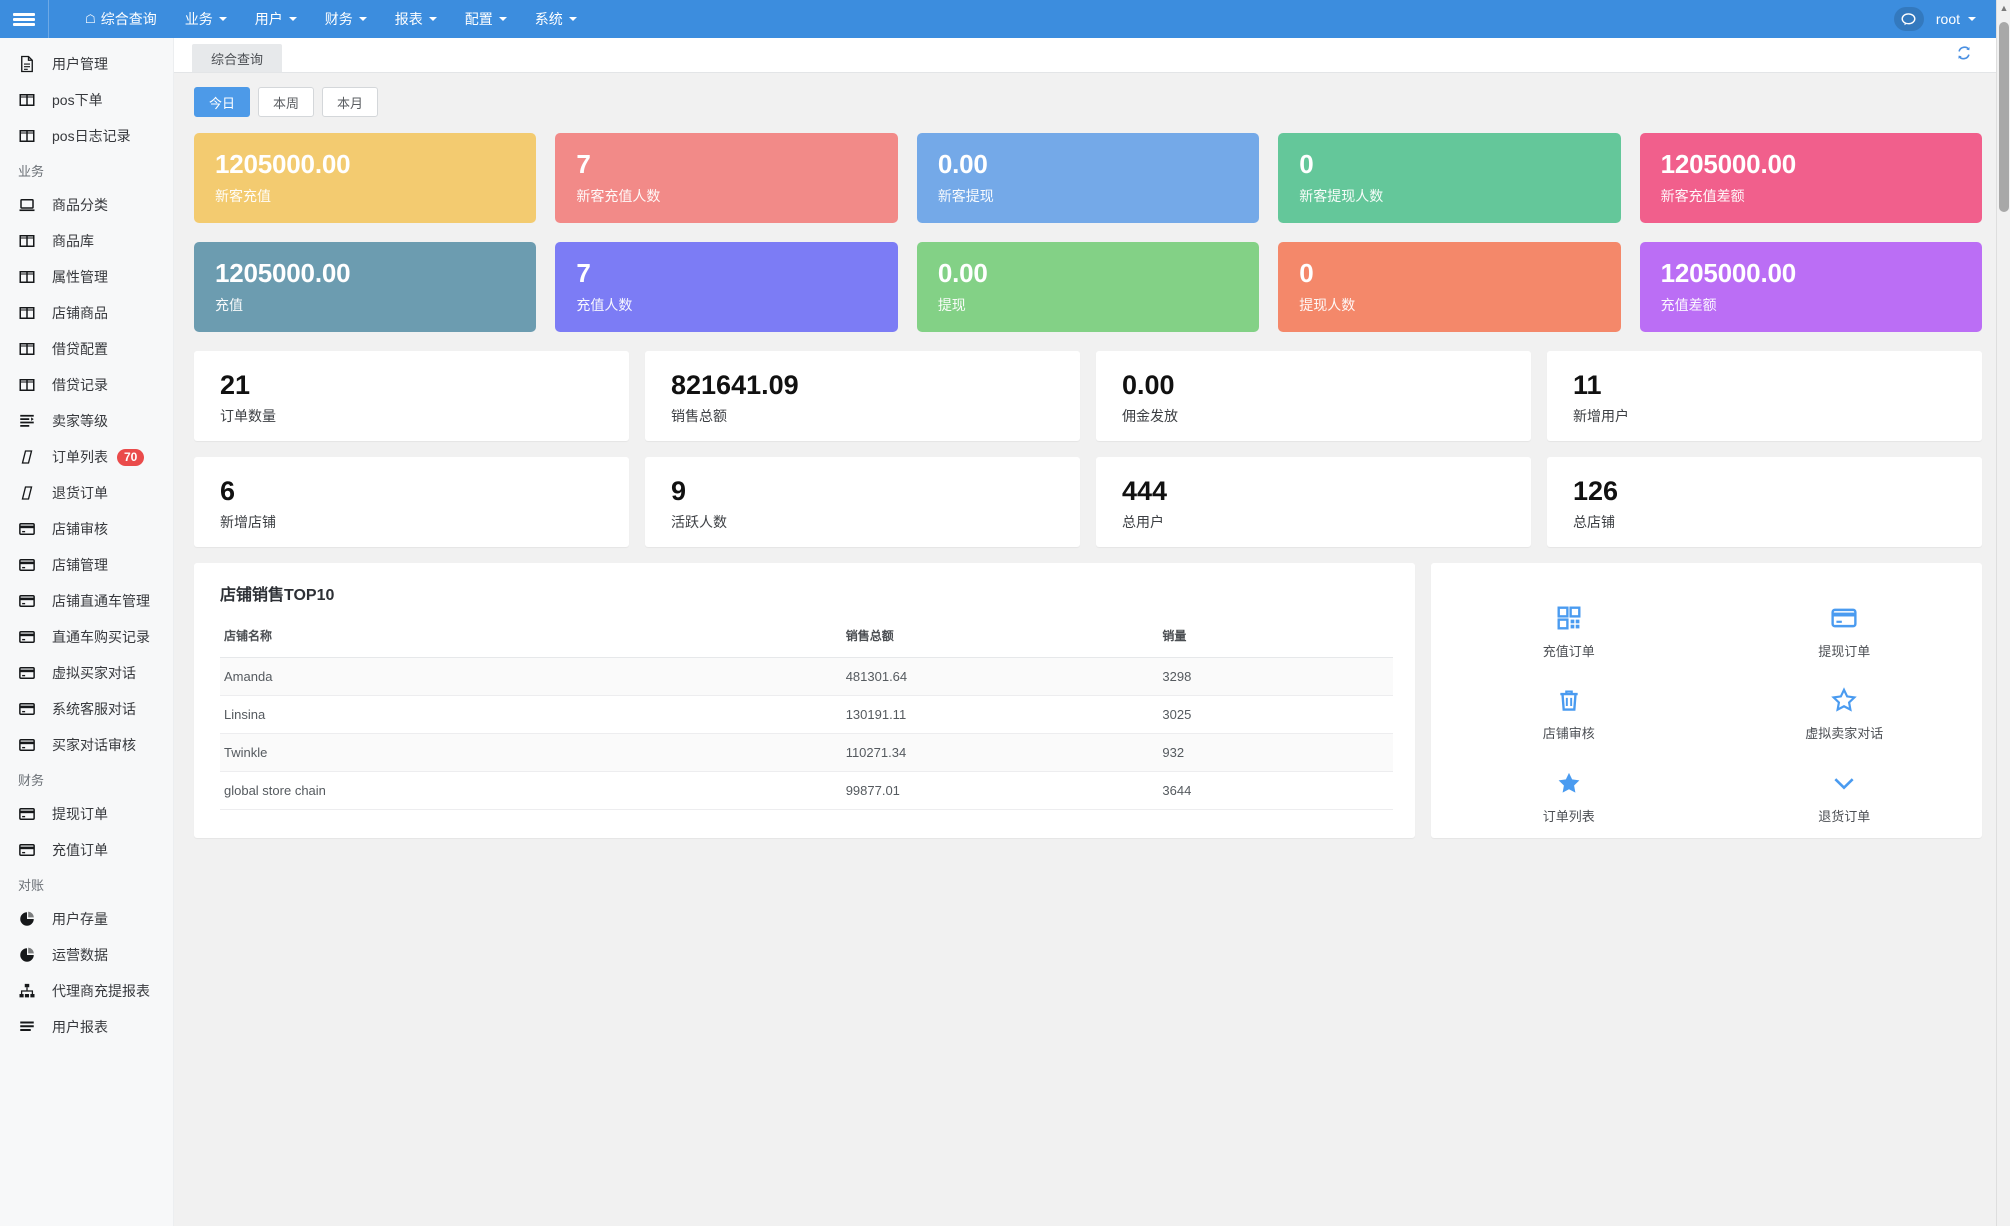  I want to click on kpi-card-新客提现人数: 0 新客提现人数, so click(1449, 178).